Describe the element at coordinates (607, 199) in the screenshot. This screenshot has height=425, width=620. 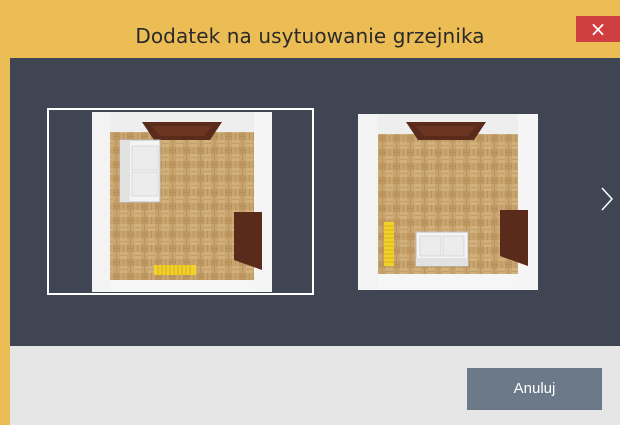
I see `next-arrow-icon` at that location.